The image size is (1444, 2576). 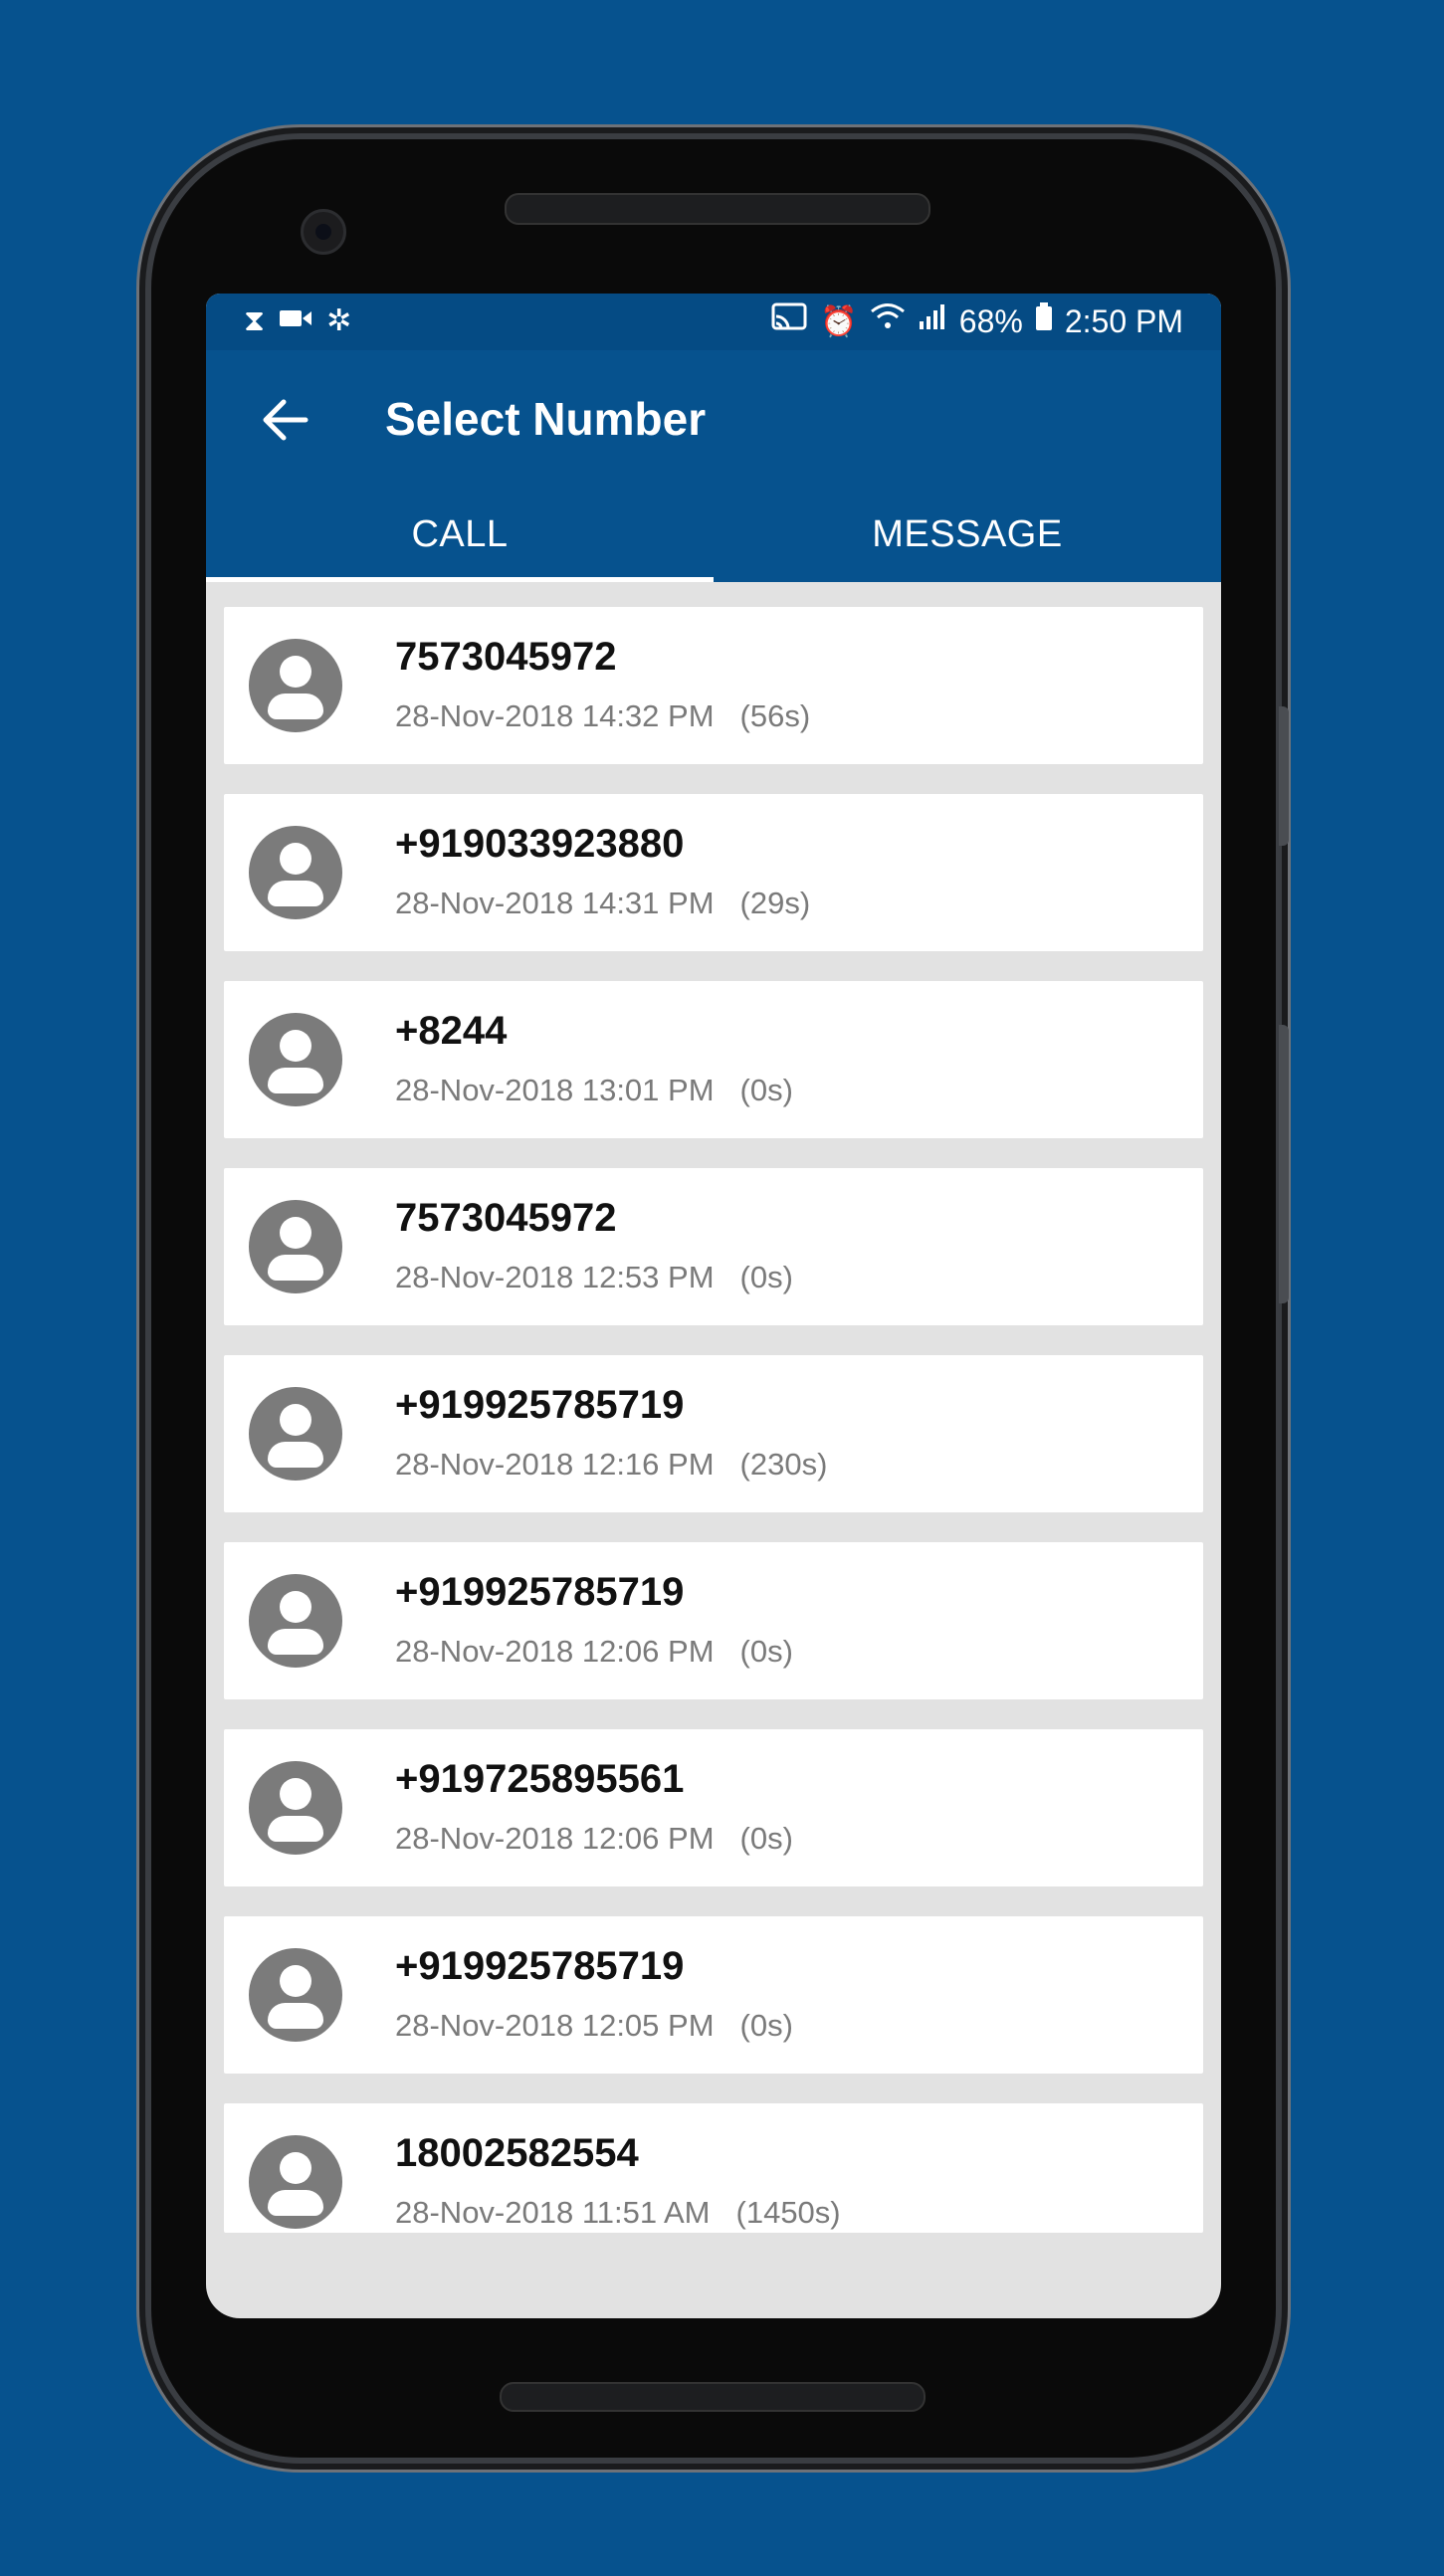 I want to click on list-item: 7573045972 28-Nov-2018 14:32 PM (56s), so click(x=714, y=685).